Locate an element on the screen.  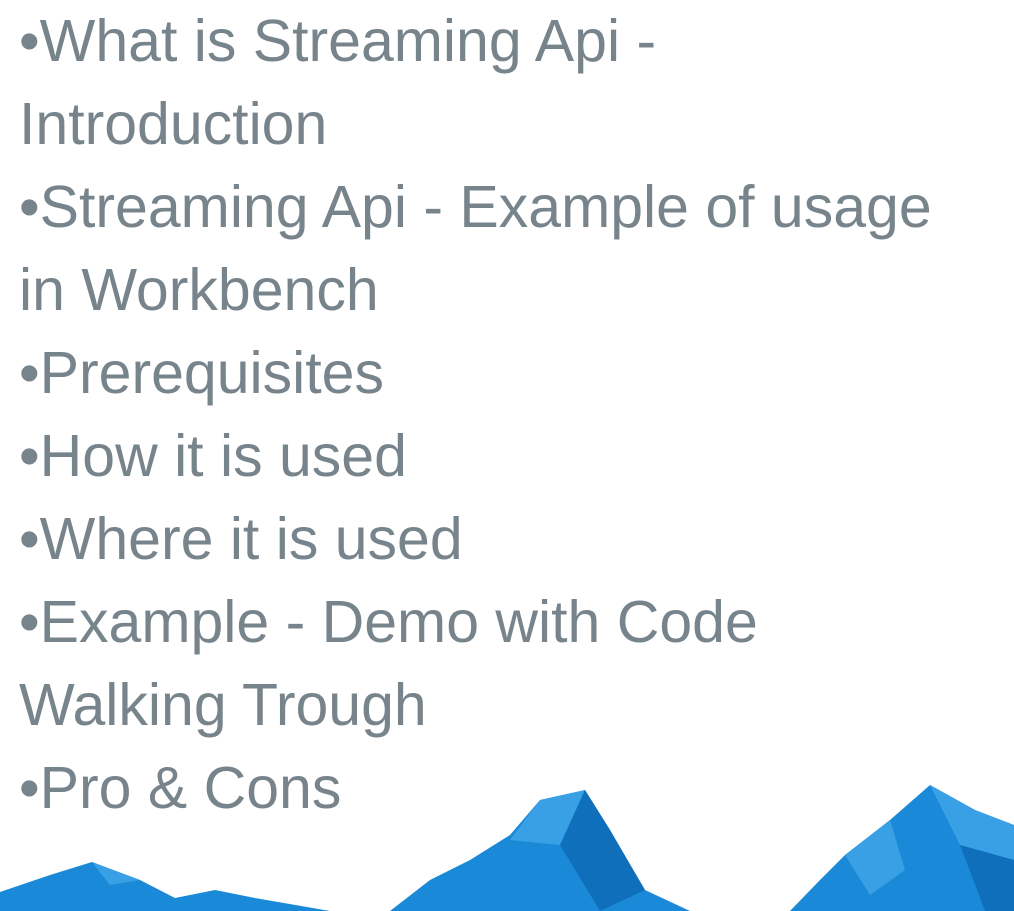
agenda-item-line: •Where it is used is located at coordinates (241, 539).